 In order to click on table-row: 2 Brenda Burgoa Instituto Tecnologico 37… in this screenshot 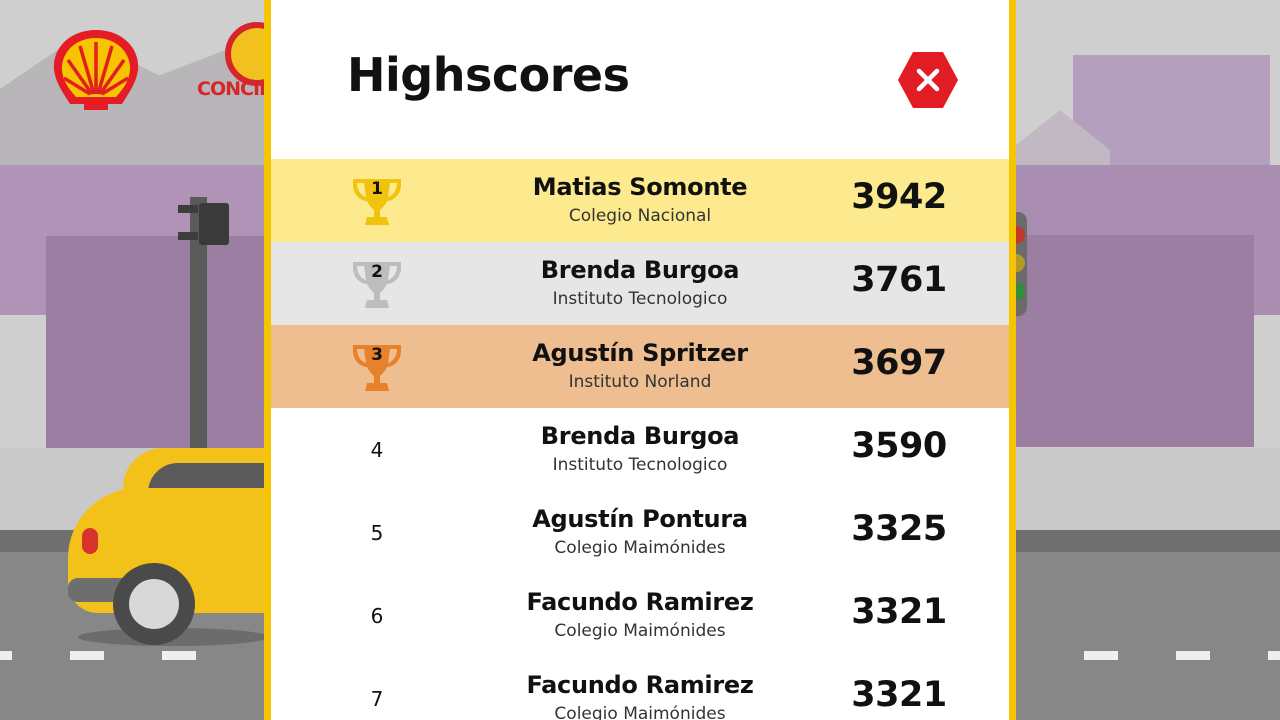, I will do `click(640, 283)`.